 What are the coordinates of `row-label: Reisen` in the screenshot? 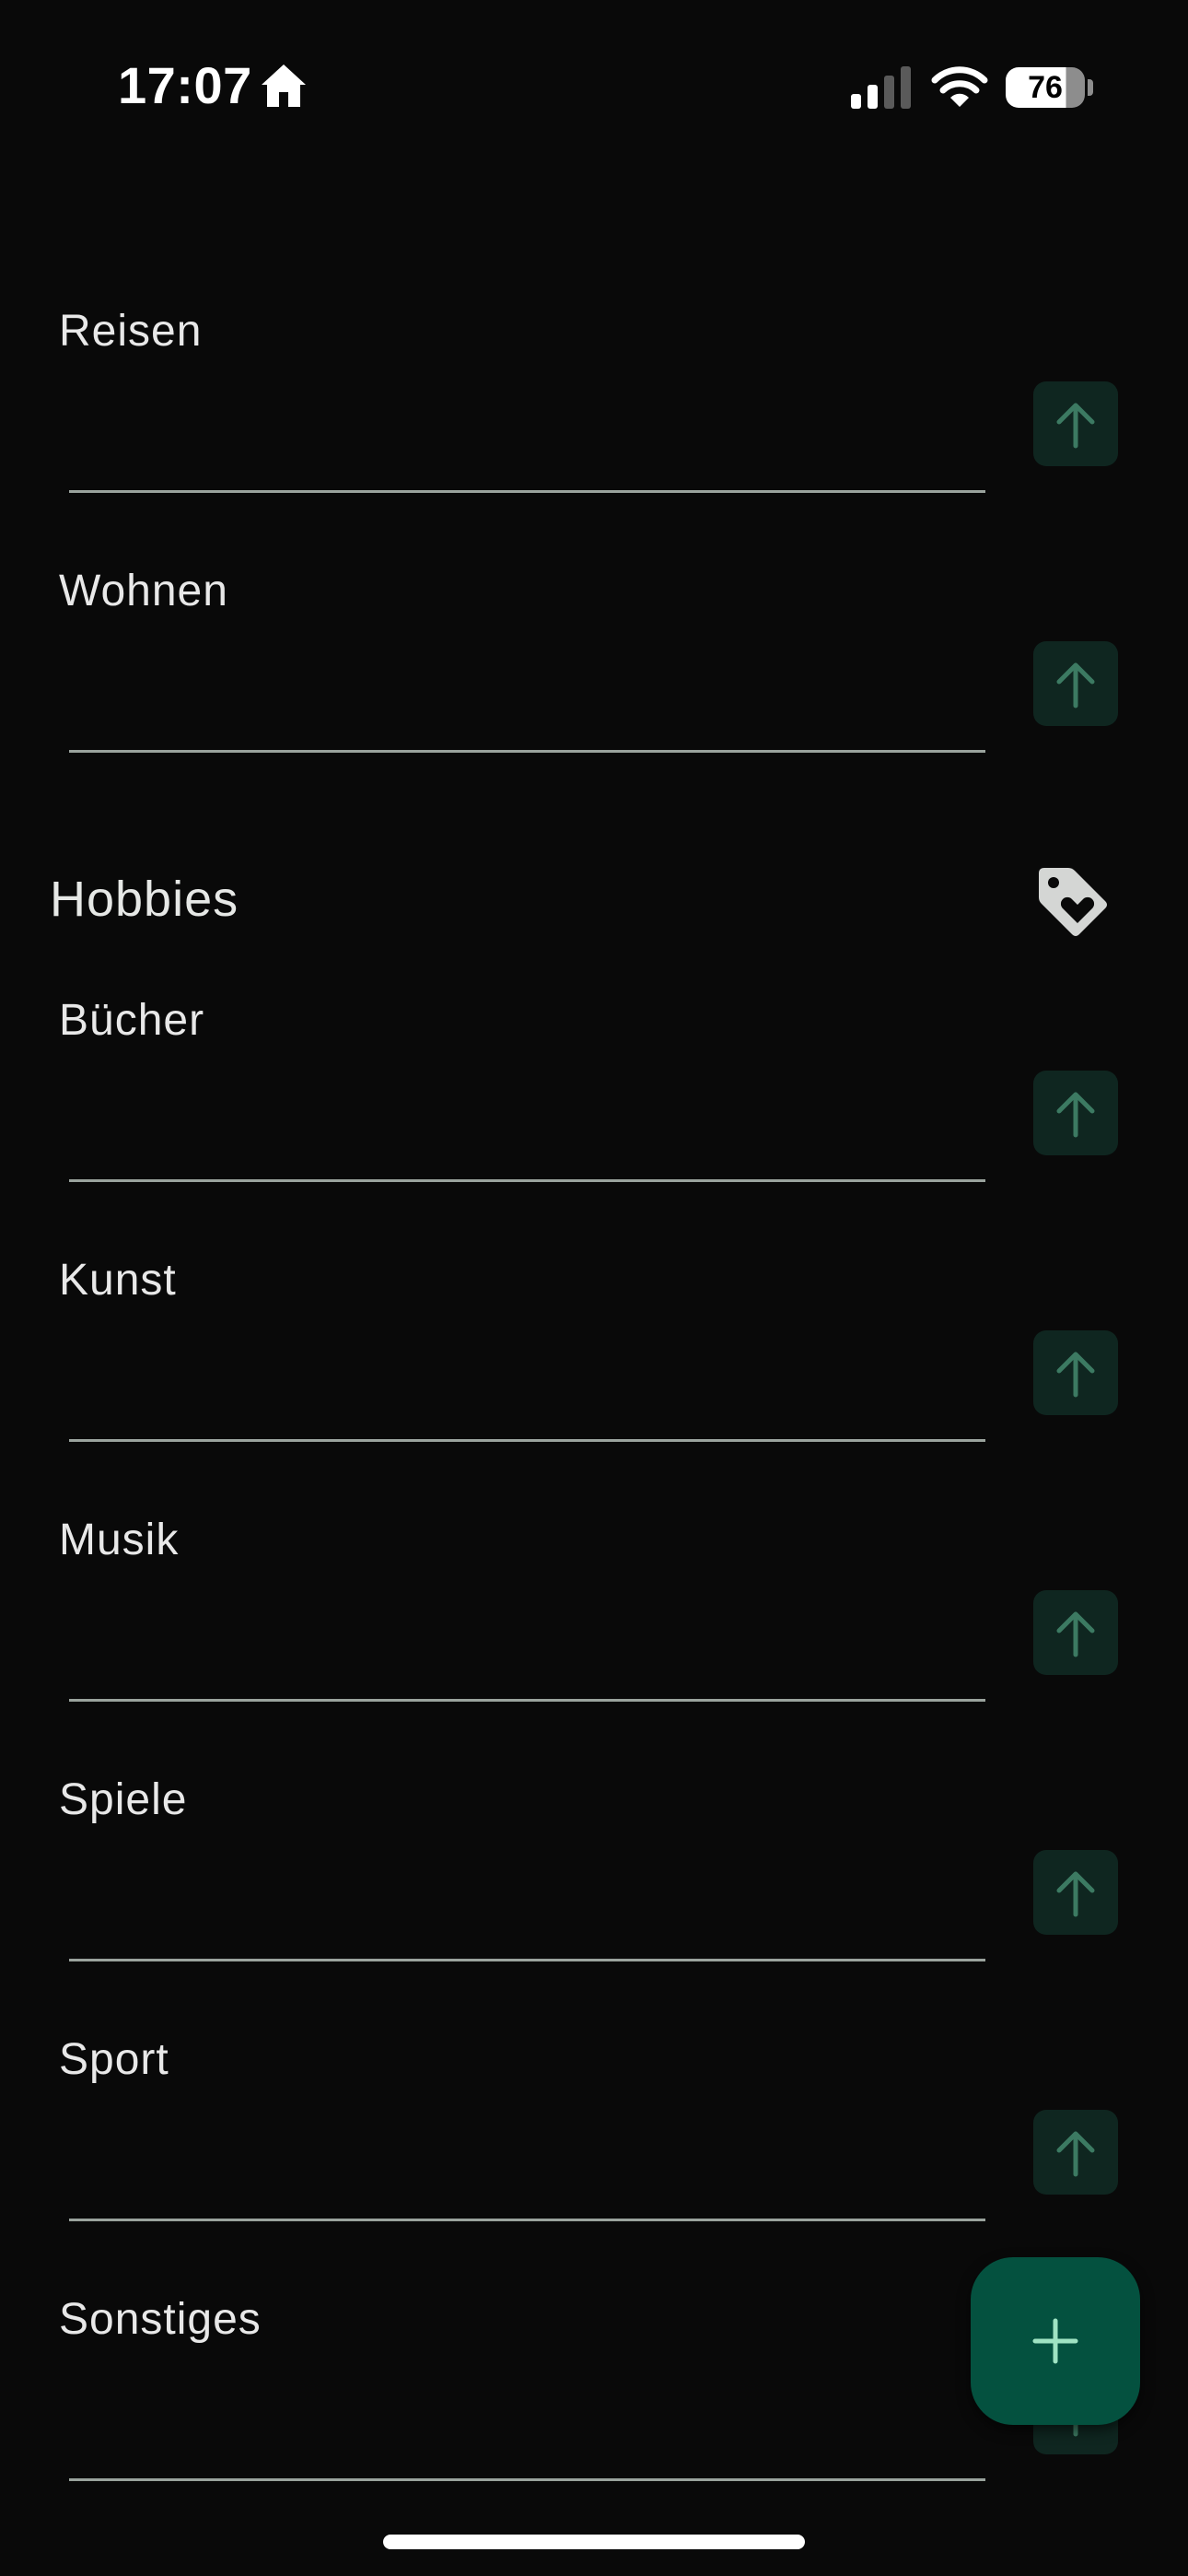 It's located at (131, 331).